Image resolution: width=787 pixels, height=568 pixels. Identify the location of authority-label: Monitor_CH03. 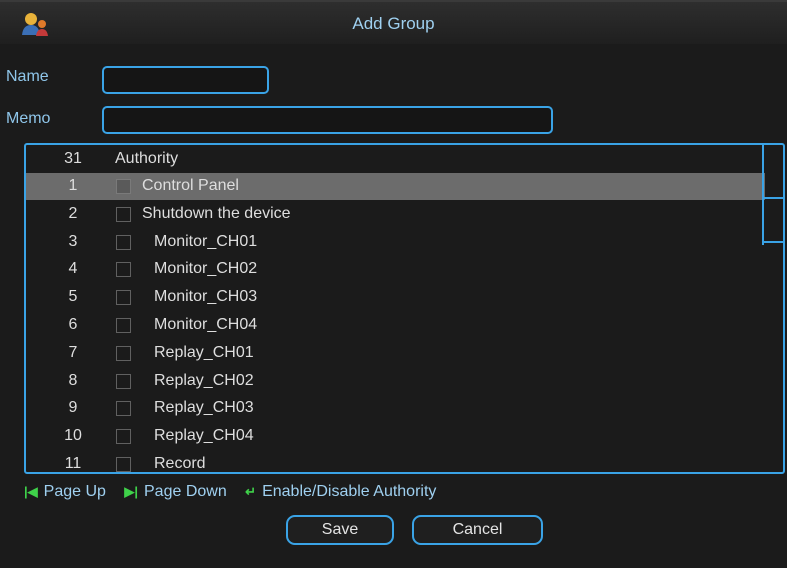
(206, 297).